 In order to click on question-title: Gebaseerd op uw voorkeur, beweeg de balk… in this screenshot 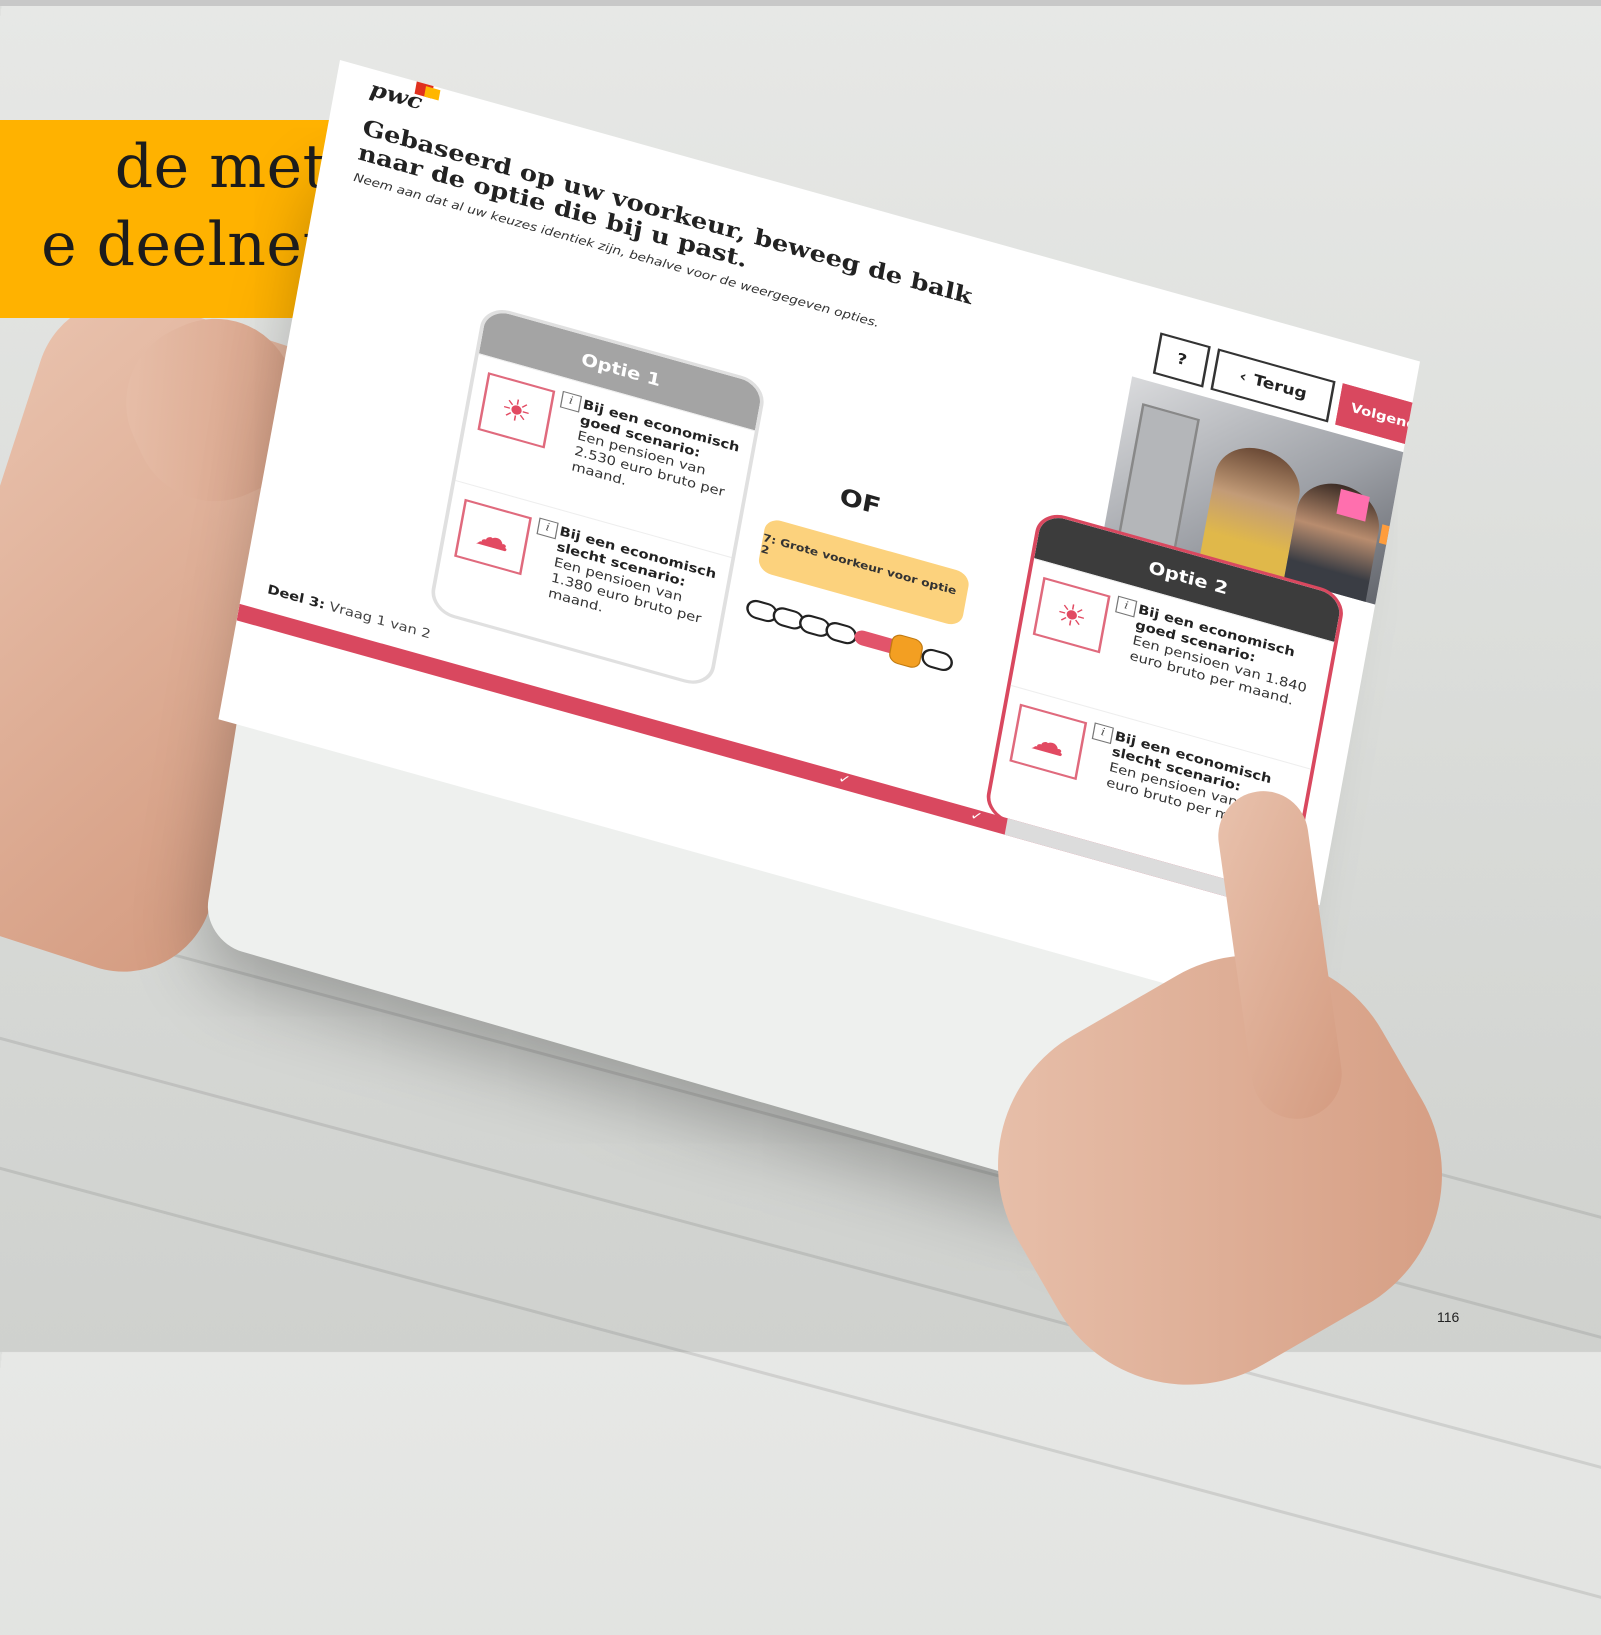, I will do `click(665, 211)`.